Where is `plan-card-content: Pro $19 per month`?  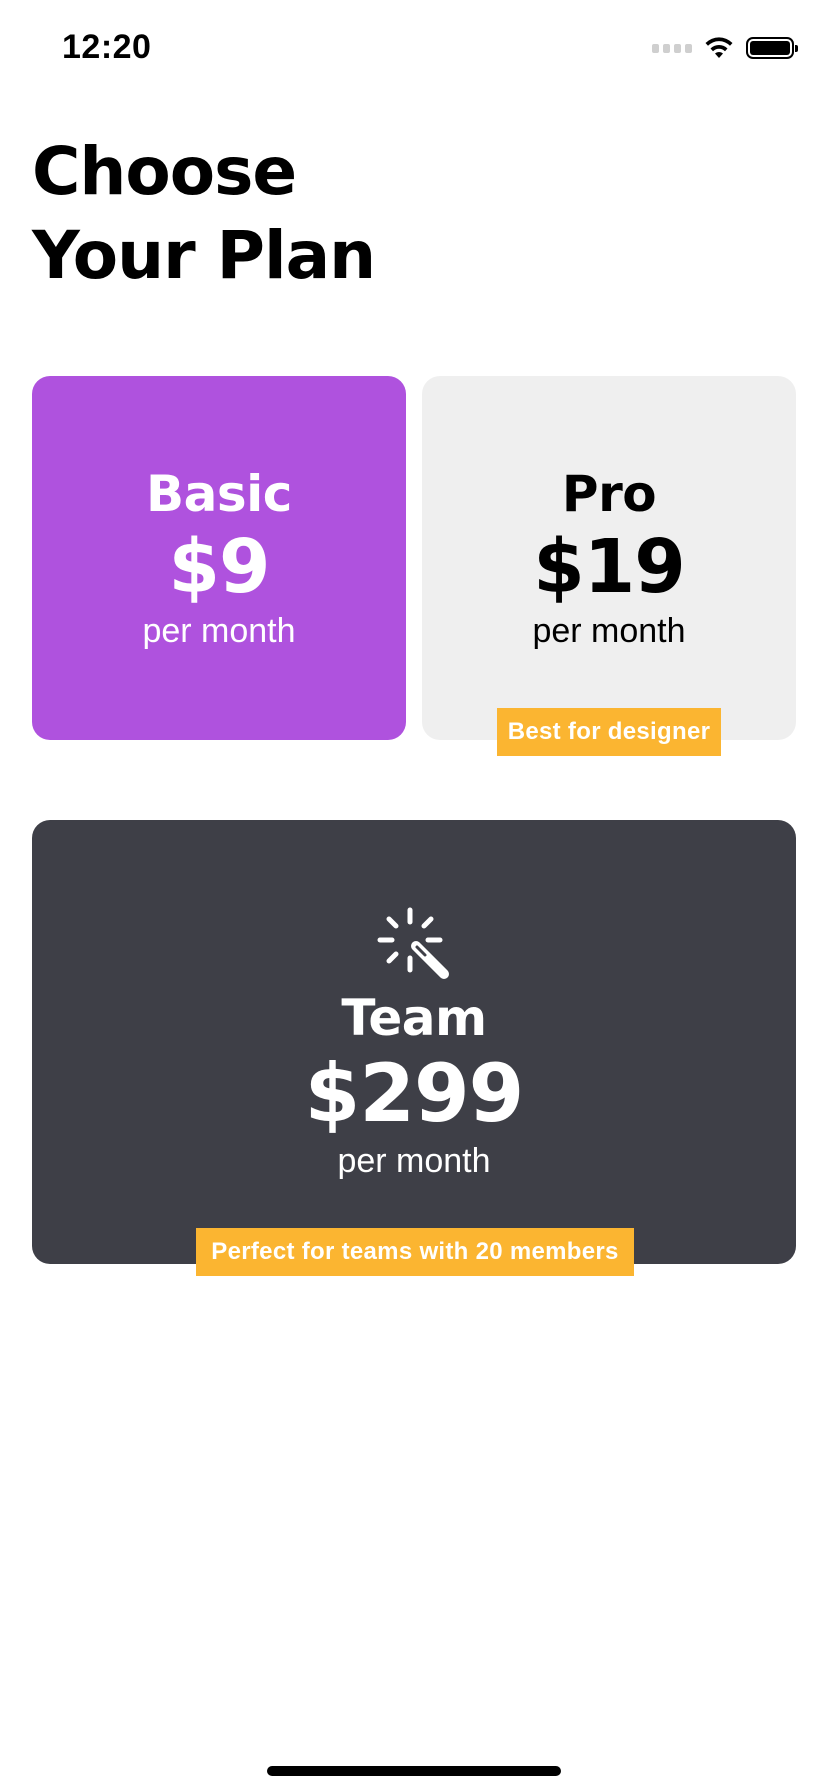 plan-card-content: Pro $19 per month is located at coordinates (609, 558).